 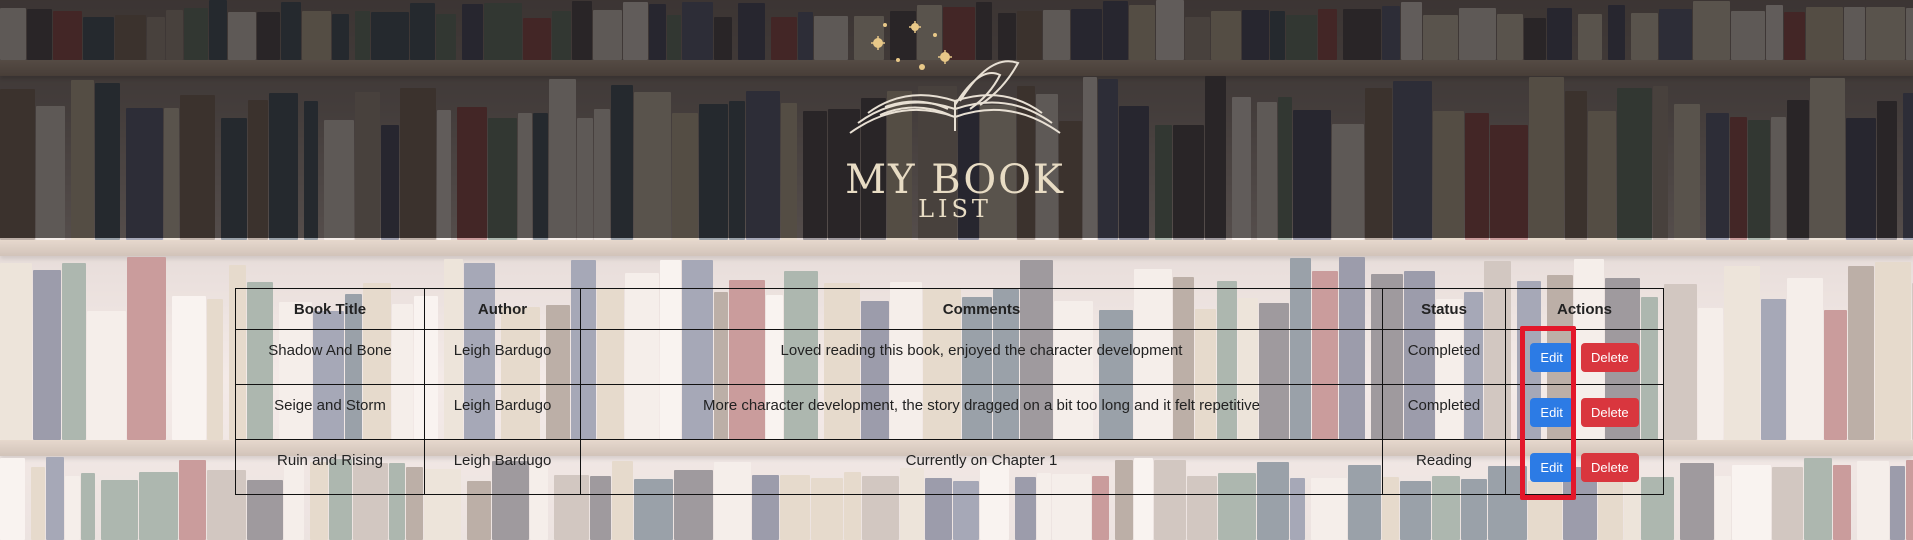 I want to click on column-header-status: Status, so click(x=1444, y=309).